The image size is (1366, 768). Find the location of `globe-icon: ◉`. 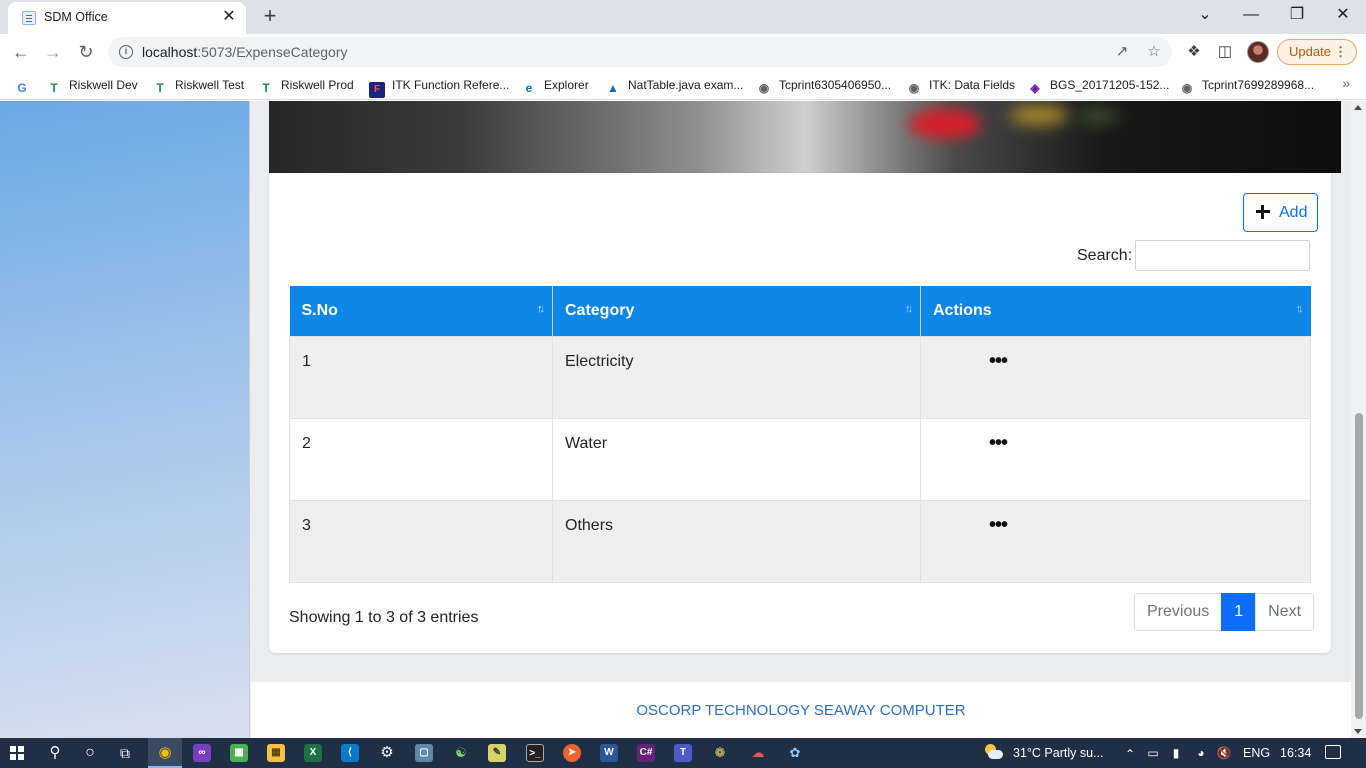

globe-icon: ◉ is located at coordinates (914, 88).